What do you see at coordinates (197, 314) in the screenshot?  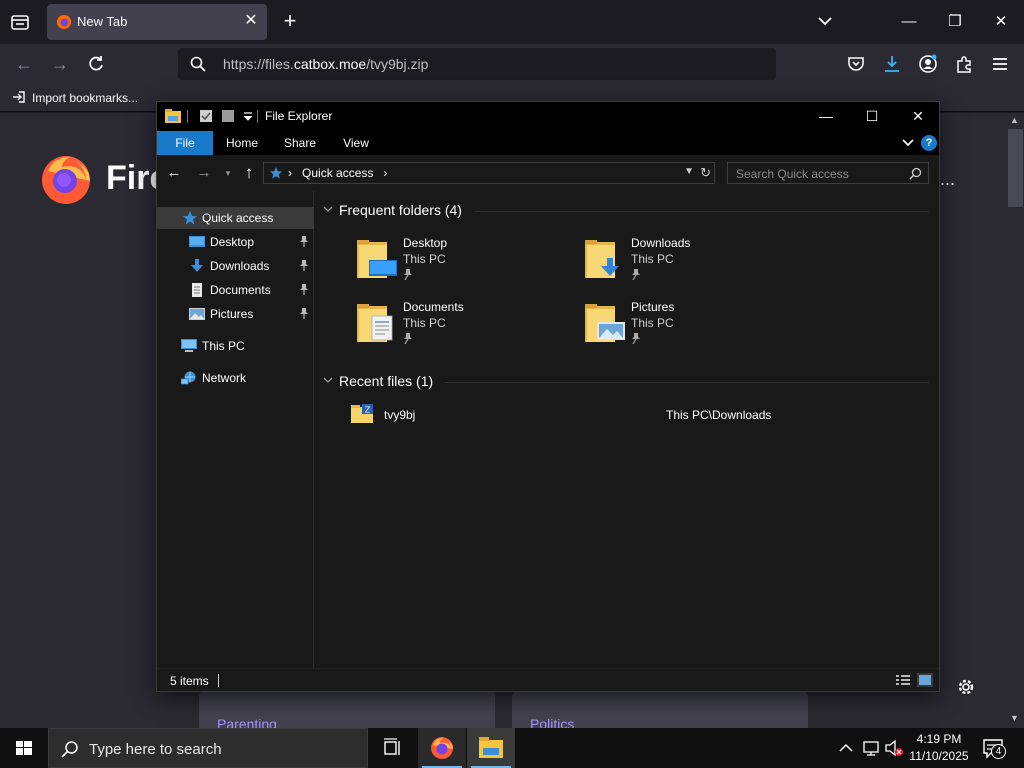 I see `pictures-icon` at bounding box center [197, 314].